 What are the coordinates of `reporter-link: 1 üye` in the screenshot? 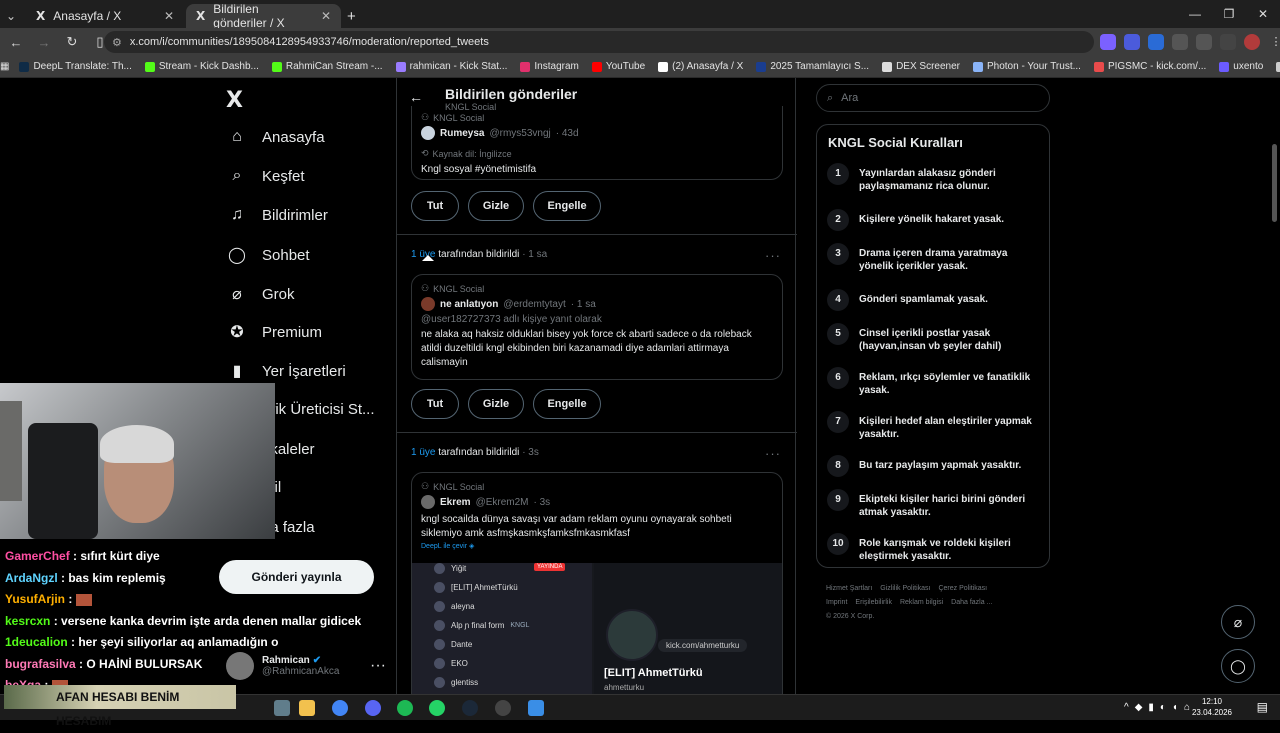 It's located at (423, 452).